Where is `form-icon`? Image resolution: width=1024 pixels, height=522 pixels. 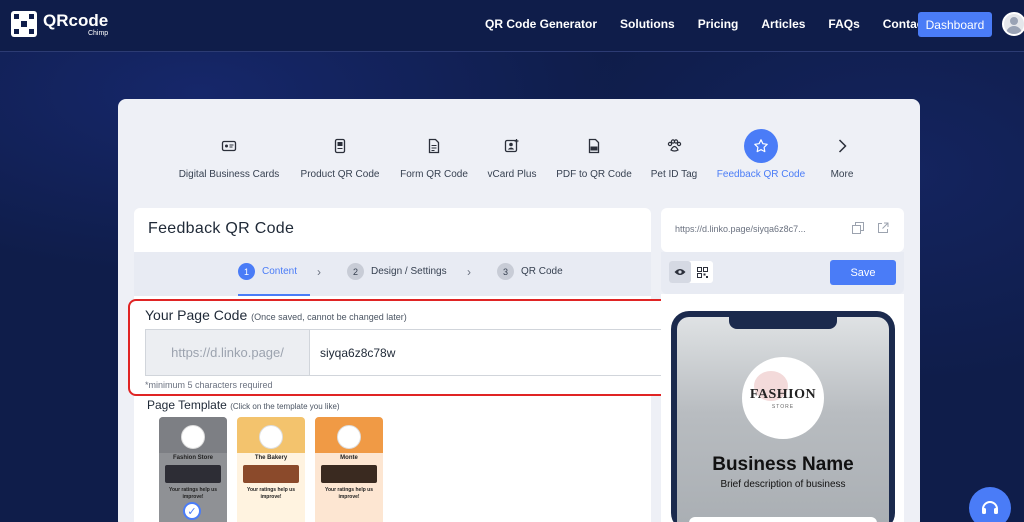
form-icon is located at coordinates (434, 146).